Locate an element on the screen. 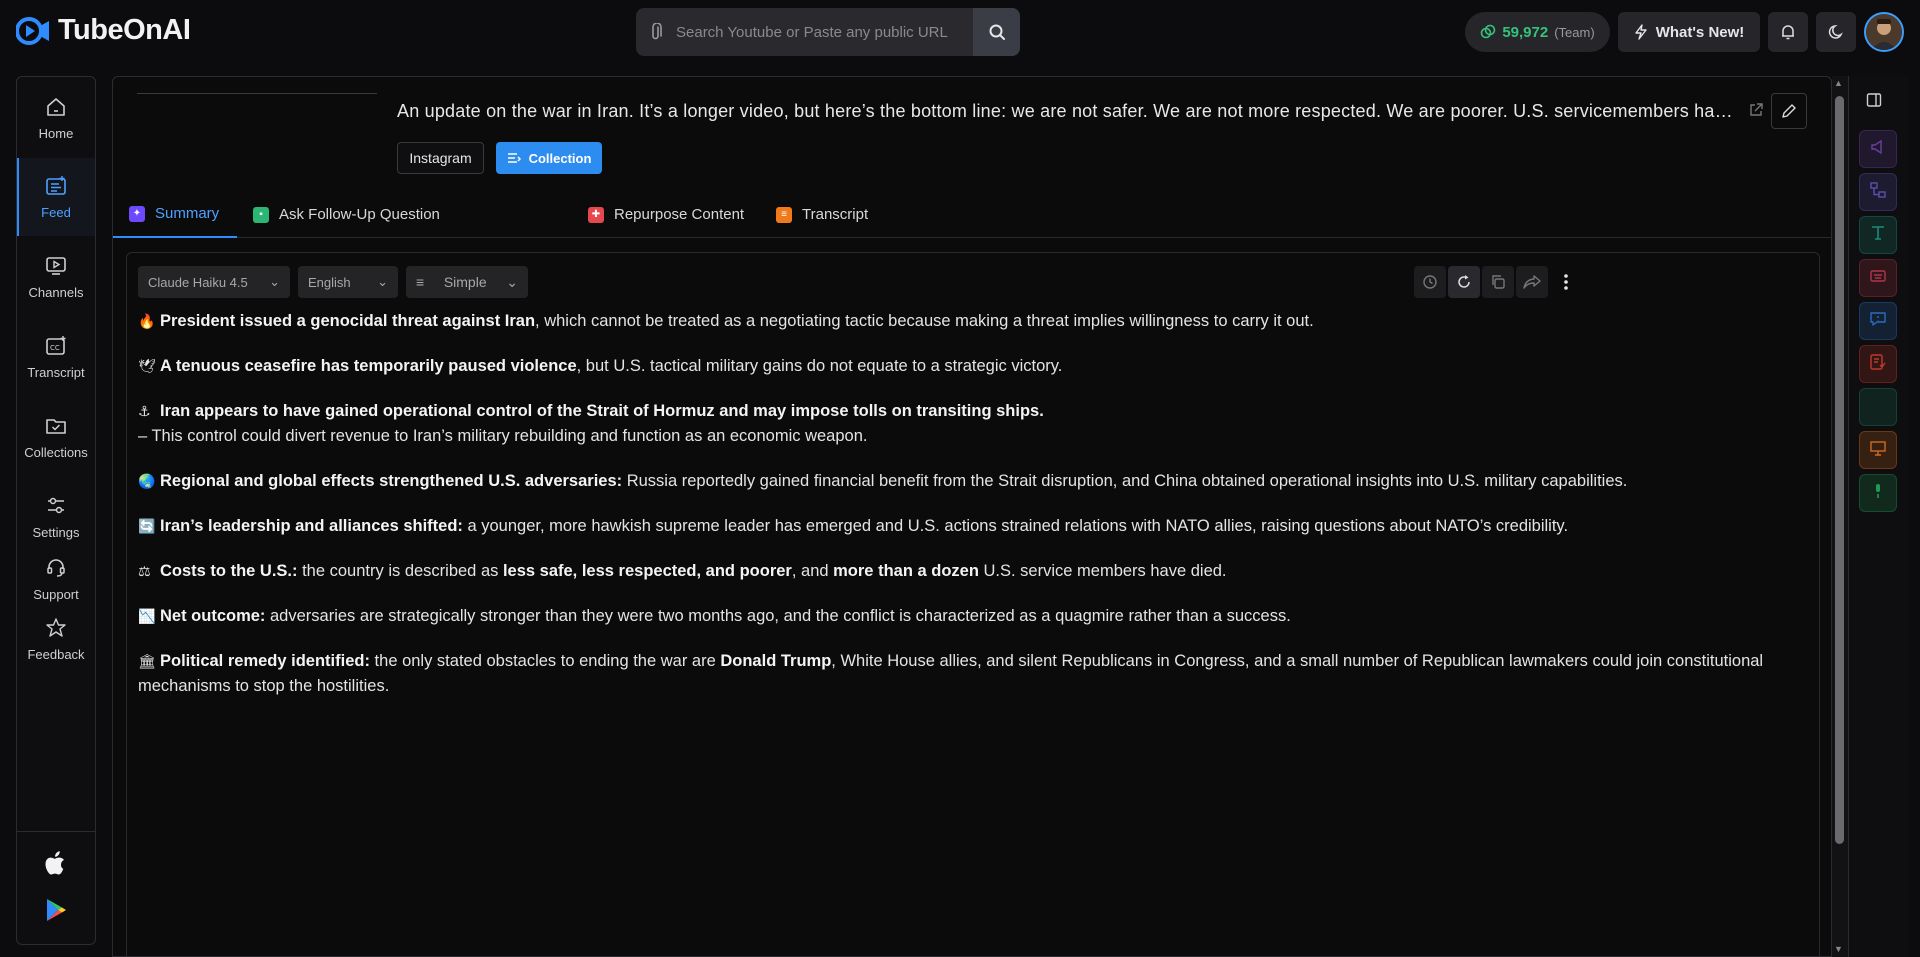 This screenshot has width=1920, height=957. whats-new-button: What's New! is located at coordinates (1689, 32).